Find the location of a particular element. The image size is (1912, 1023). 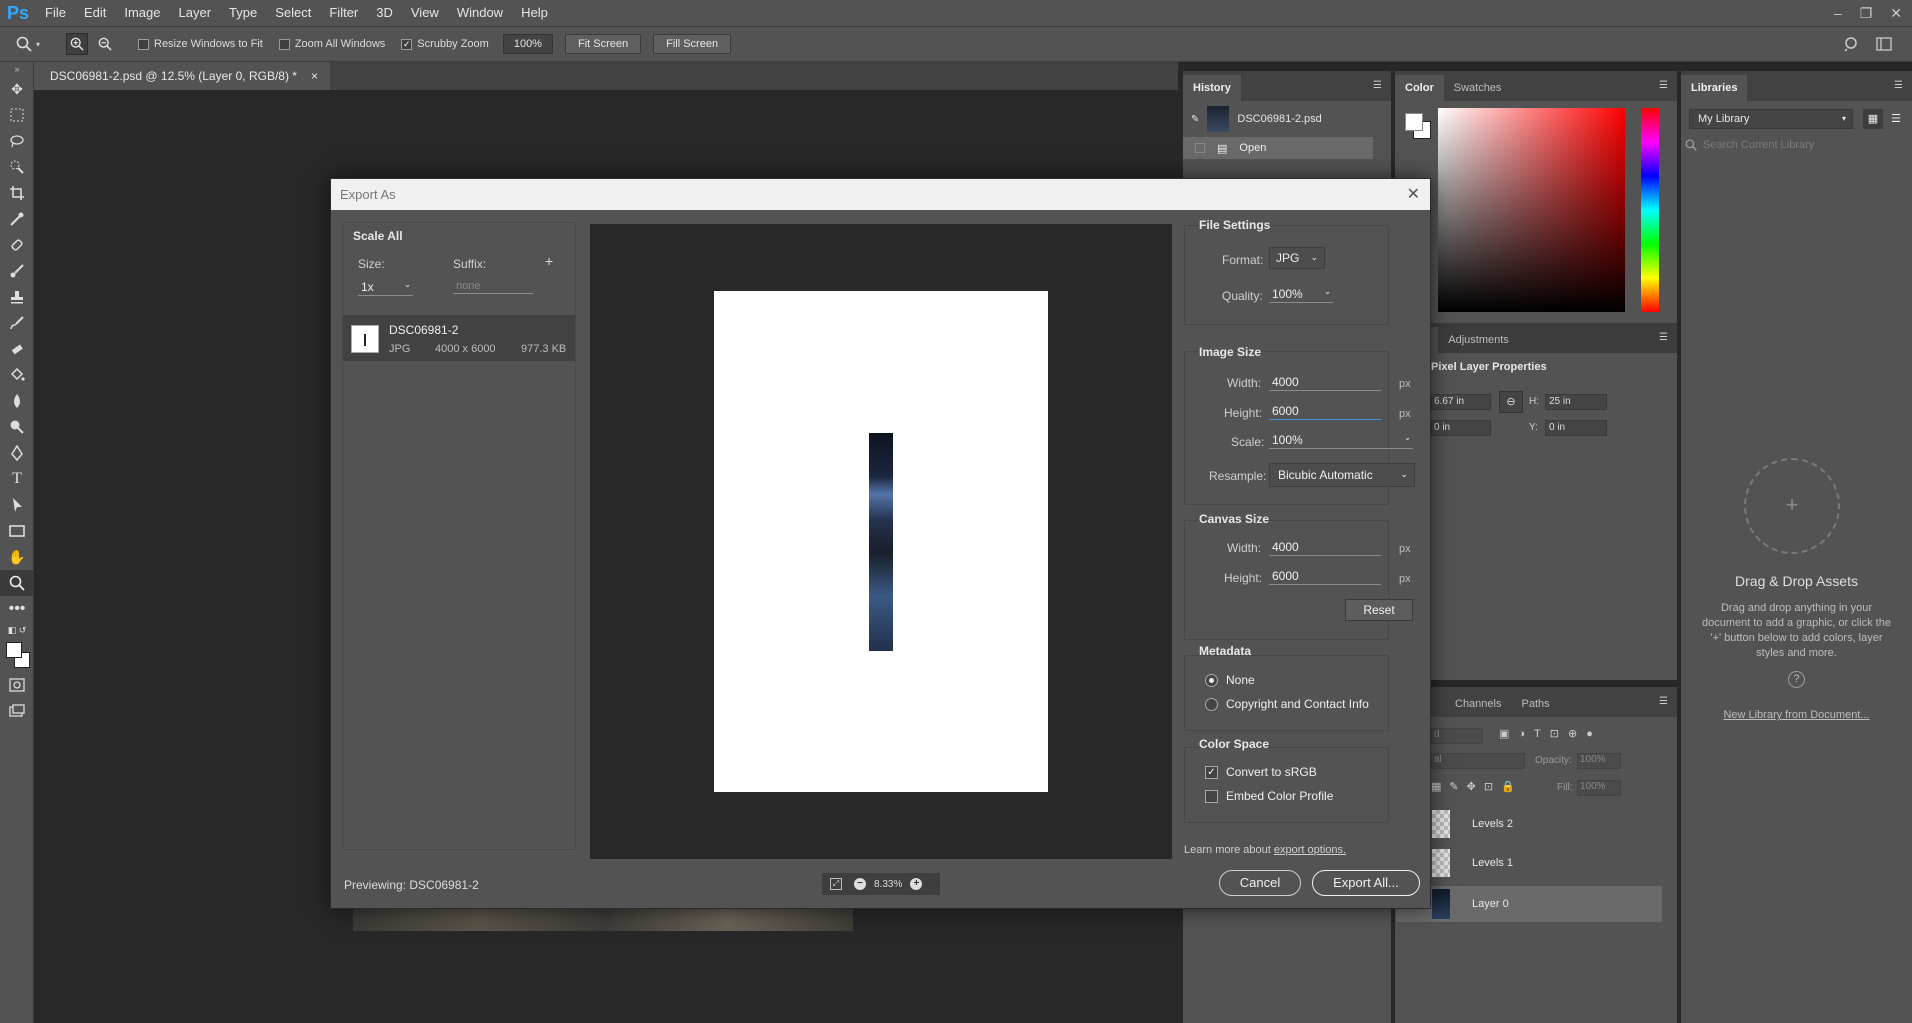

image-height-input: 6000 is located at coordinates (1325, 412).